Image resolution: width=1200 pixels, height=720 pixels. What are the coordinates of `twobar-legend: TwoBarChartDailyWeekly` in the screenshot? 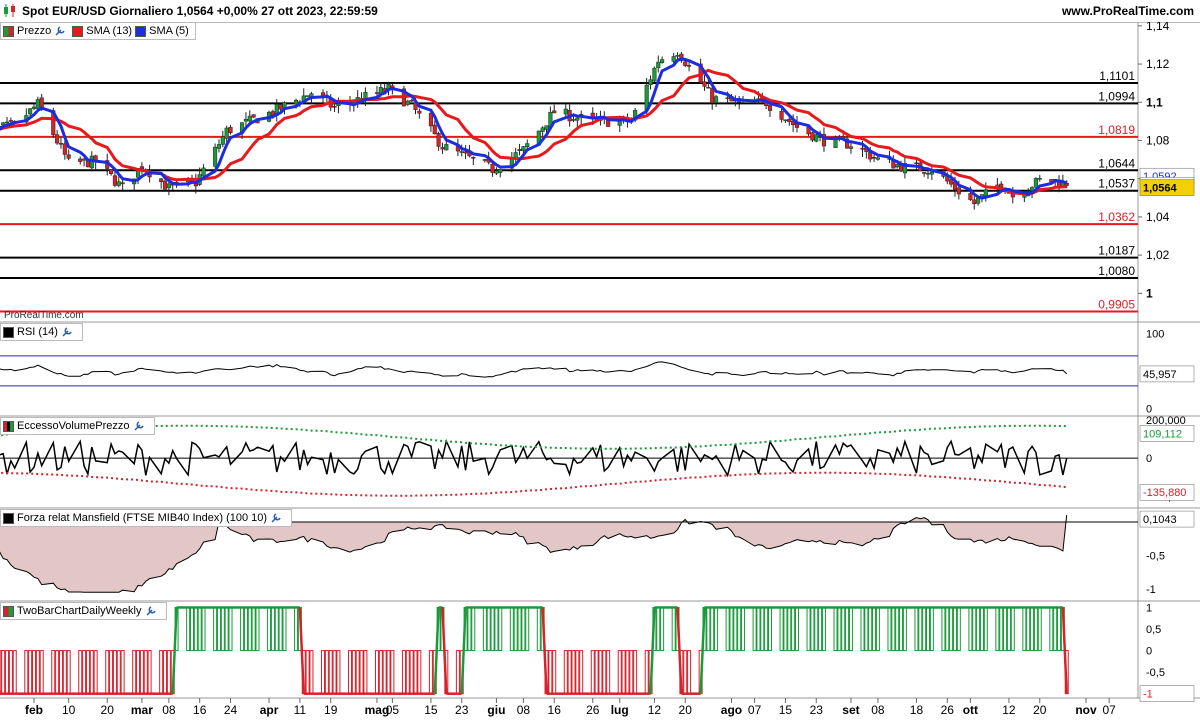 It's located at (83, 611).